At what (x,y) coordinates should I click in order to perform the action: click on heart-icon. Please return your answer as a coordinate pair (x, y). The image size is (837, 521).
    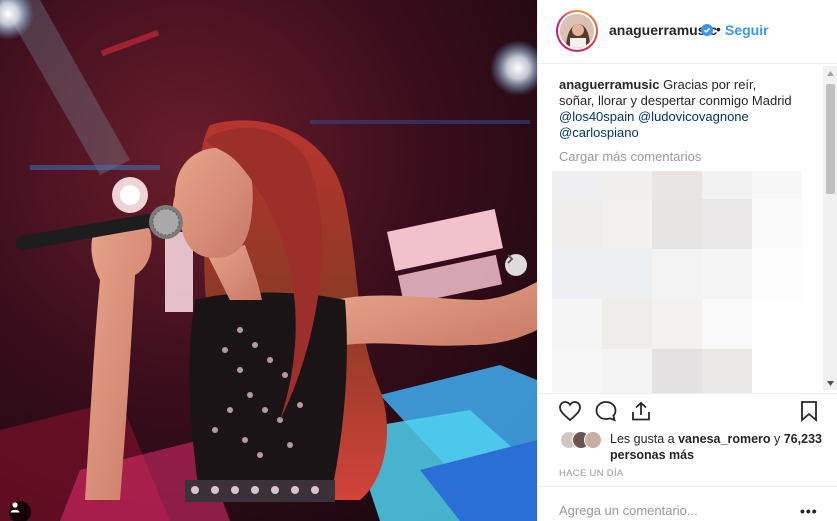
    Looking at the image, I should click on (570, 413).